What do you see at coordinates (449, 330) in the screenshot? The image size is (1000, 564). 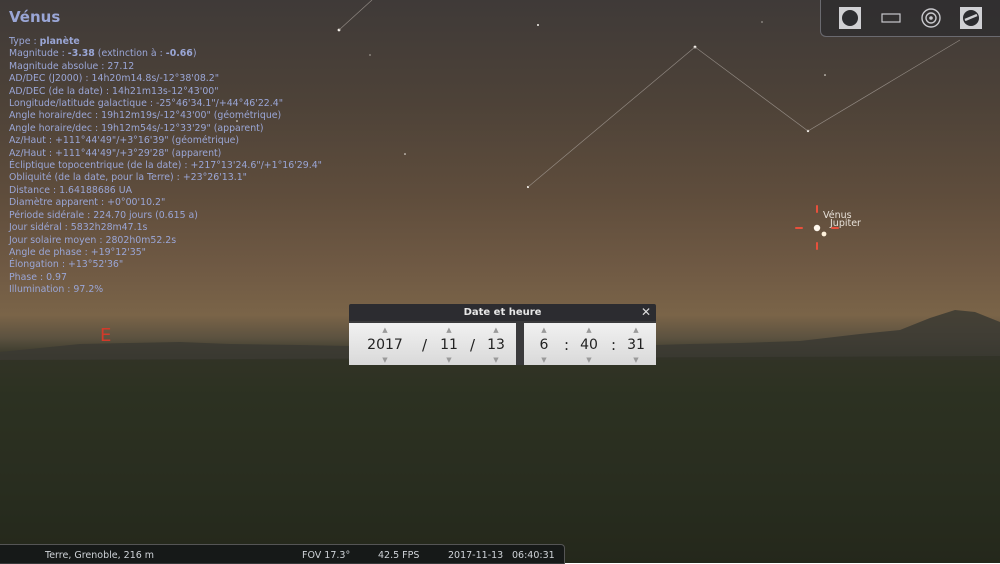 I see `month-up-icon: ▲` at bounding box center [449, 330].